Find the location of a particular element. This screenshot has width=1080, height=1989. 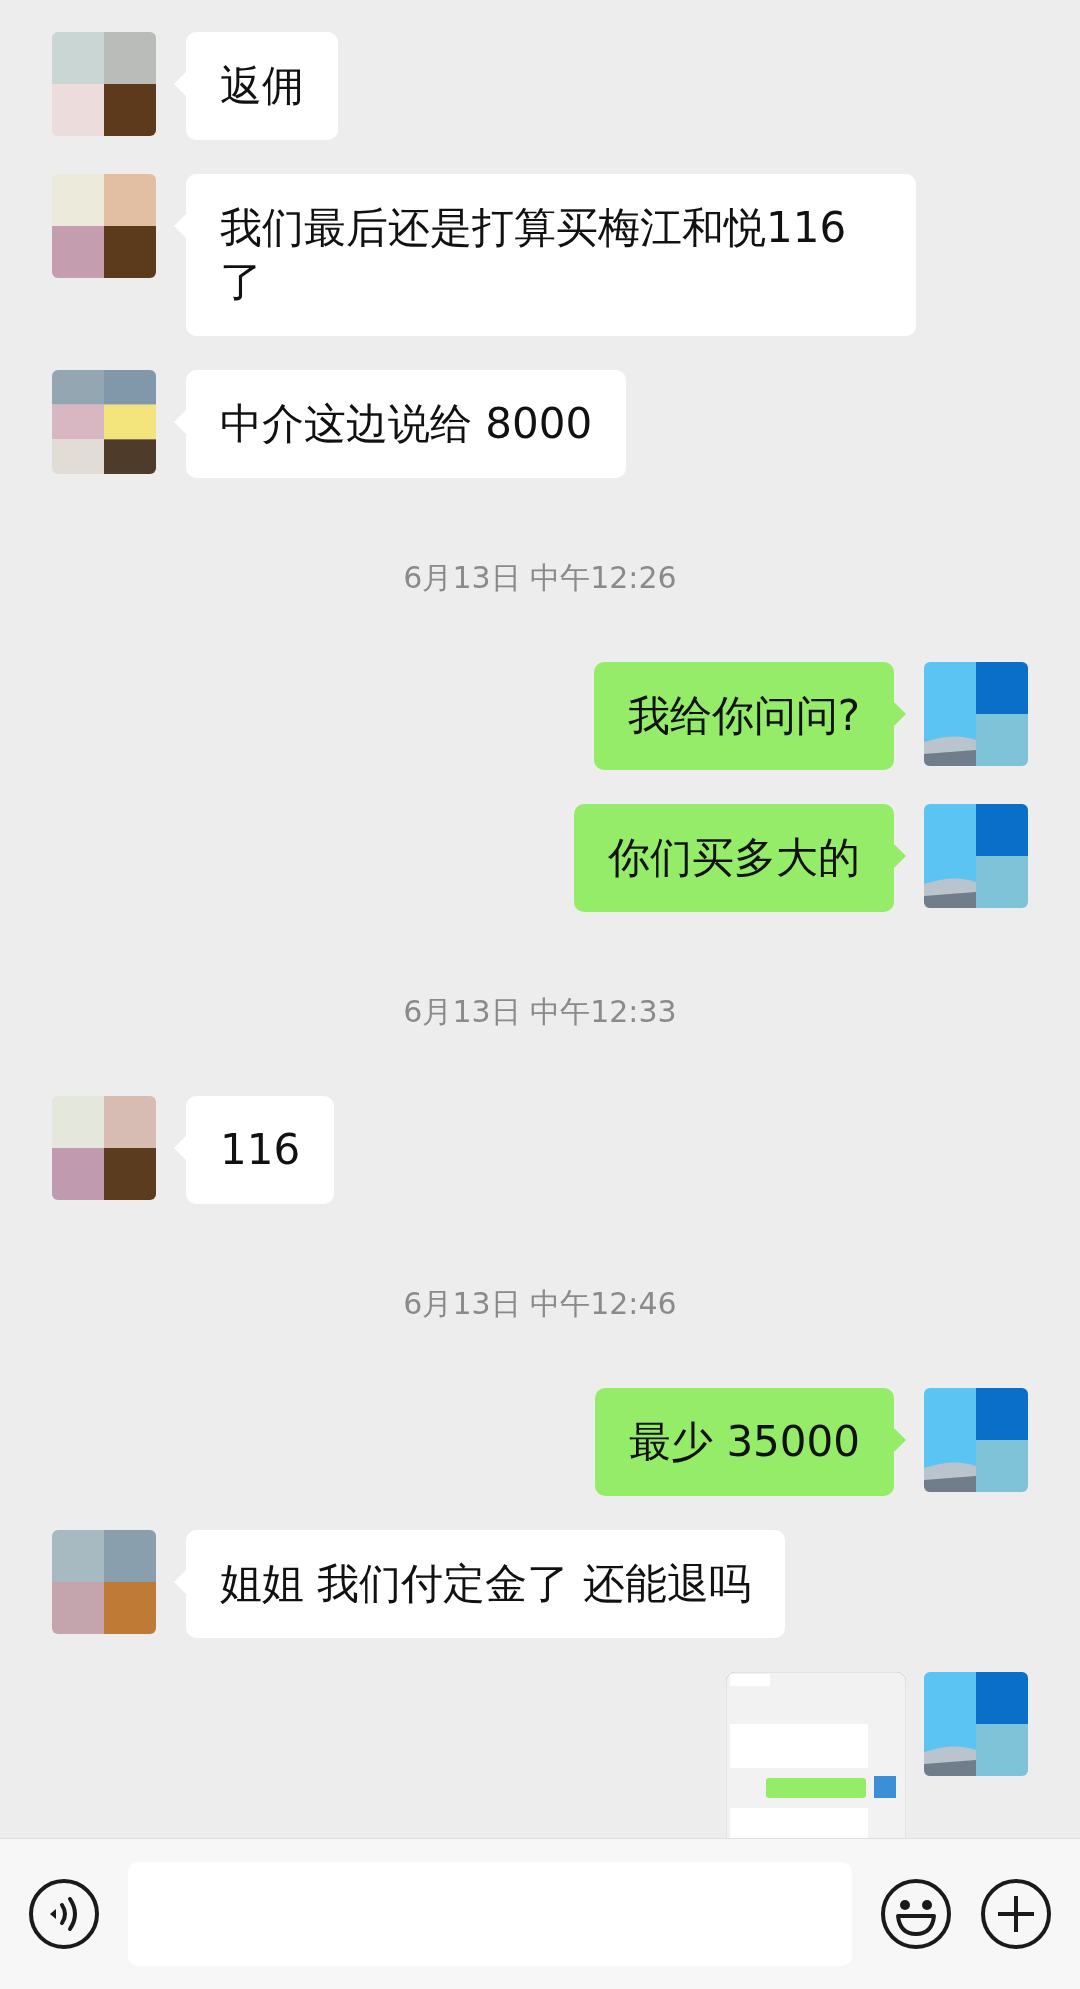

message-bubble: 返佣 is located at coordinates (262, 86).